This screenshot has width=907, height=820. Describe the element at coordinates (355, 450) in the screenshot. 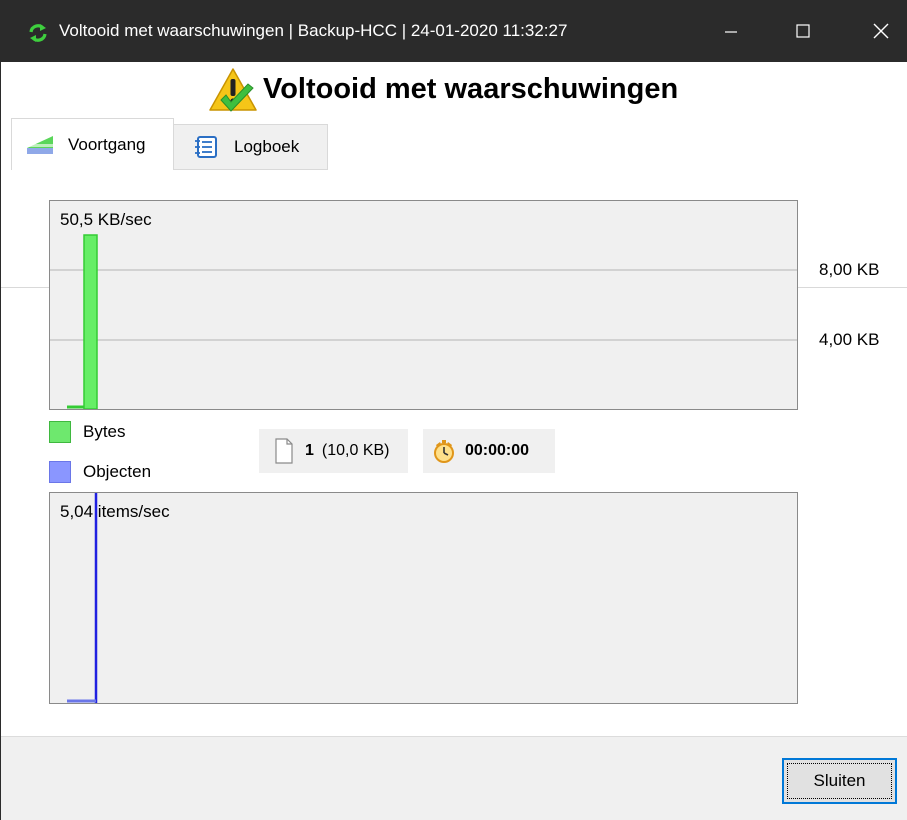

I see `file-size-value: (10,0 KB)` at that location.